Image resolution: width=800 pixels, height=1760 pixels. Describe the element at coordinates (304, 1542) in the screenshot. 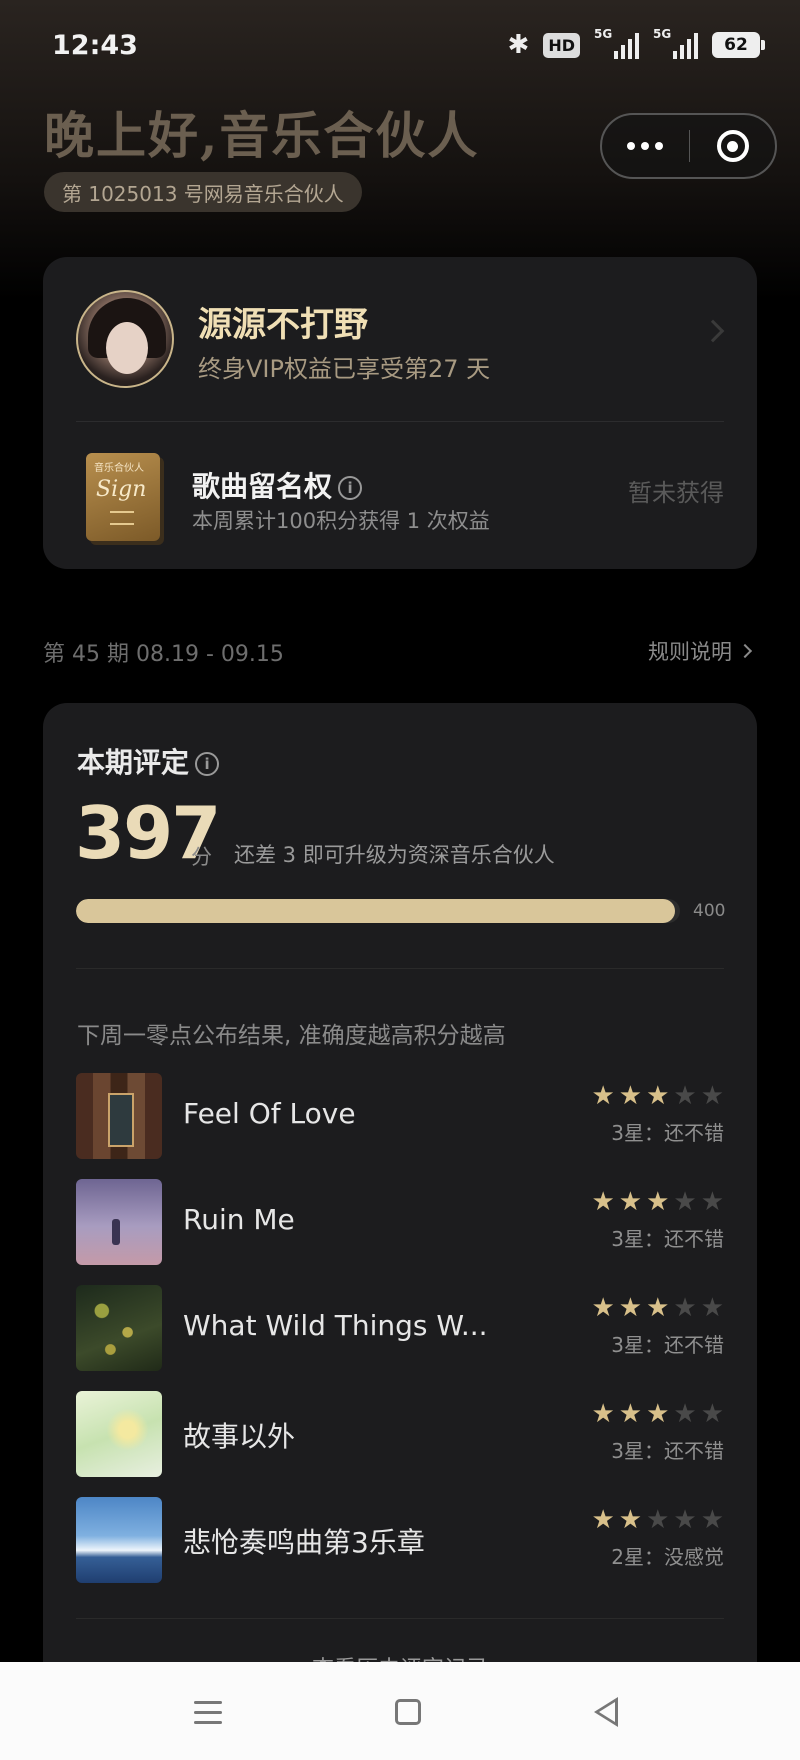

I see `song-title: 悲怆奏鸣曲第3乐章` at that location.